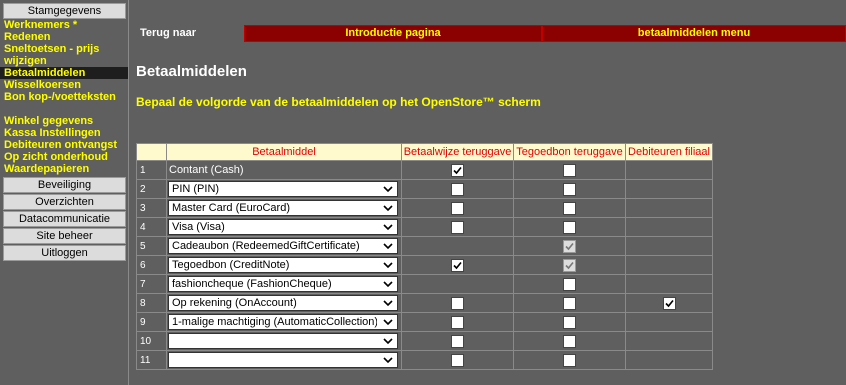 The height and width of the screenshot is (385, 846). I want to click on payment-method-select: PIN (PIN), so click(283, 189).